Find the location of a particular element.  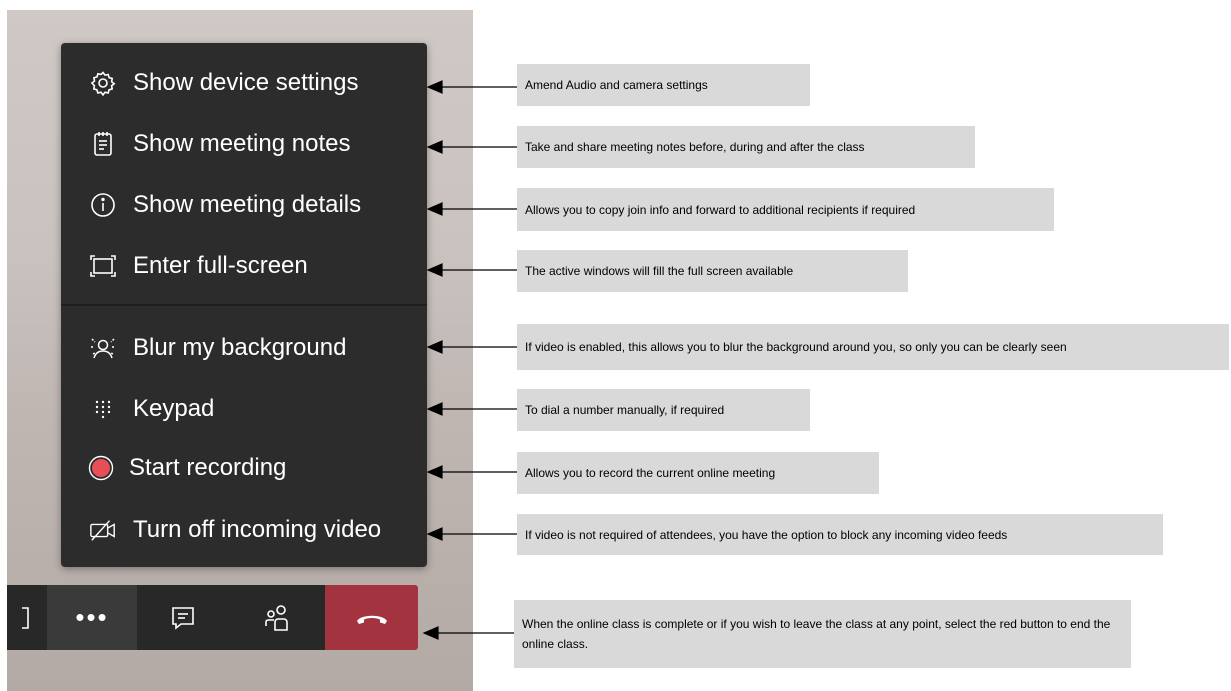

menu-item-meeting-details: Show meeting details is located at coordinates (244, 205).